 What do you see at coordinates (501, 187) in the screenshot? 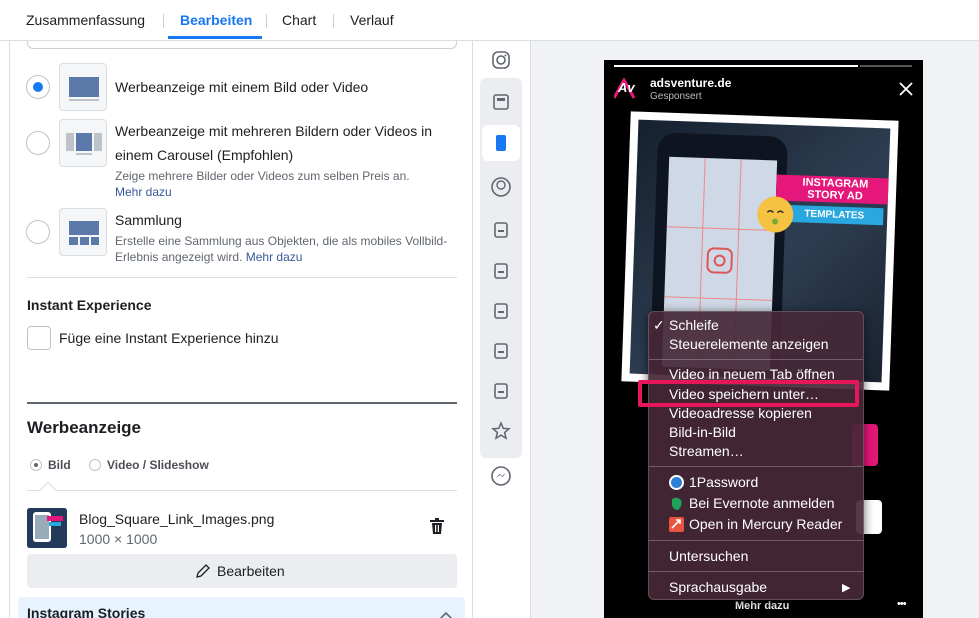
I see `messenger-avatar-icon` at bounding box center [501, 187].